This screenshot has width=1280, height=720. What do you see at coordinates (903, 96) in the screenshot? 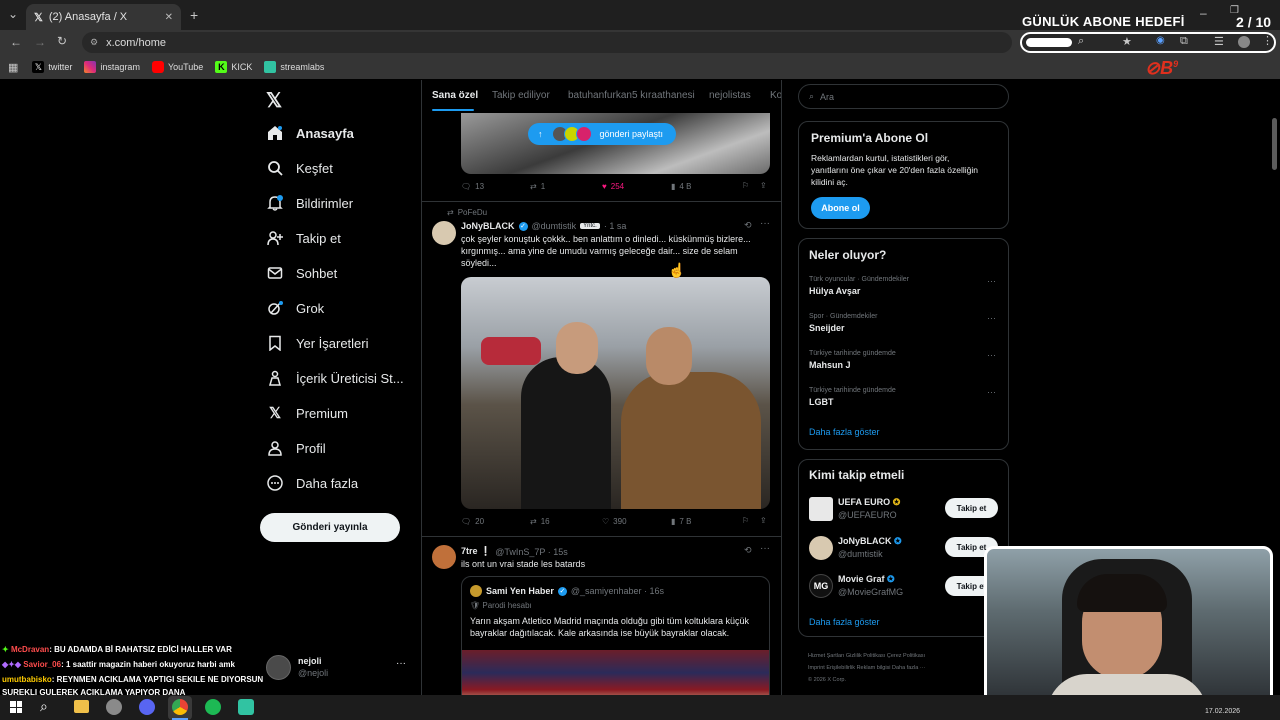
I see `search-input: ⌕ Ara` at bounding box center [903, 96].